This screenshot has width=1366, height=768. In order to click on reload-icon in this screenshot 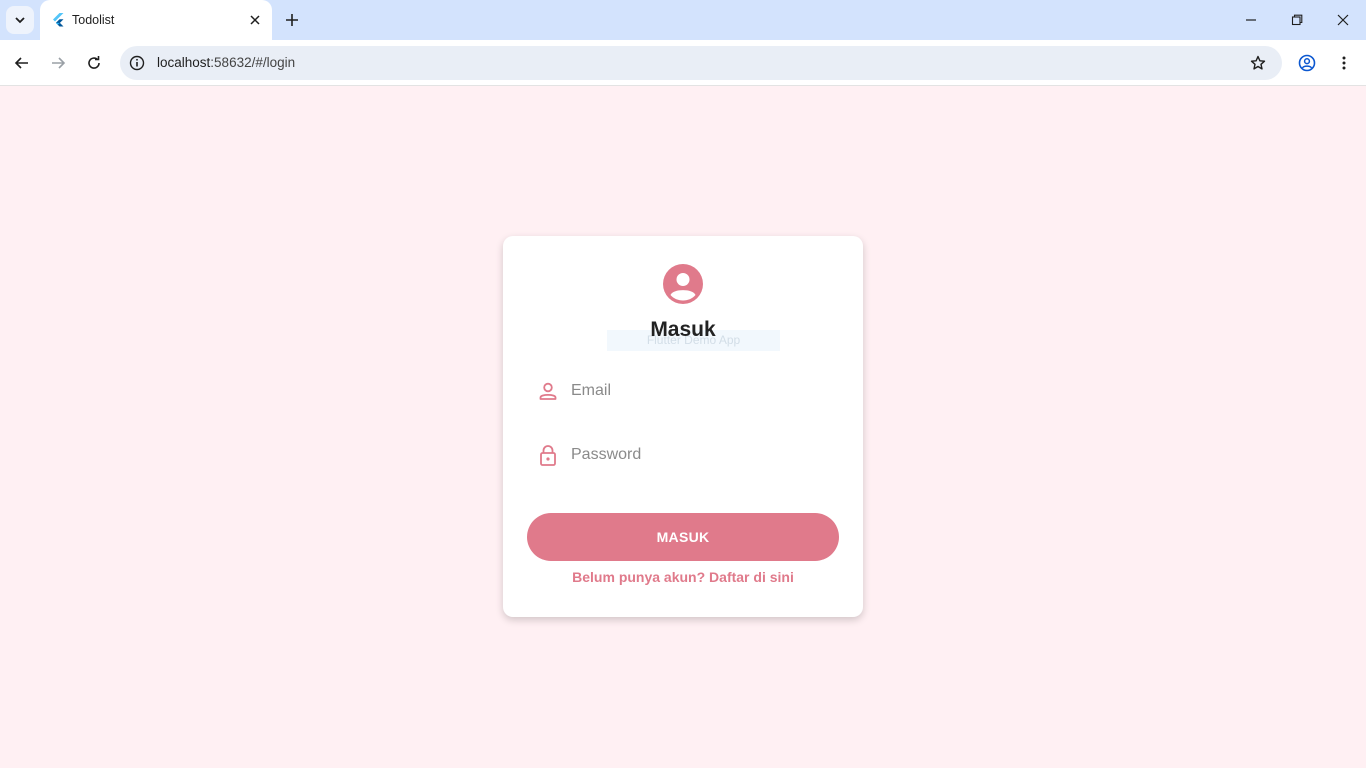, I will do `click(94, 62)`.